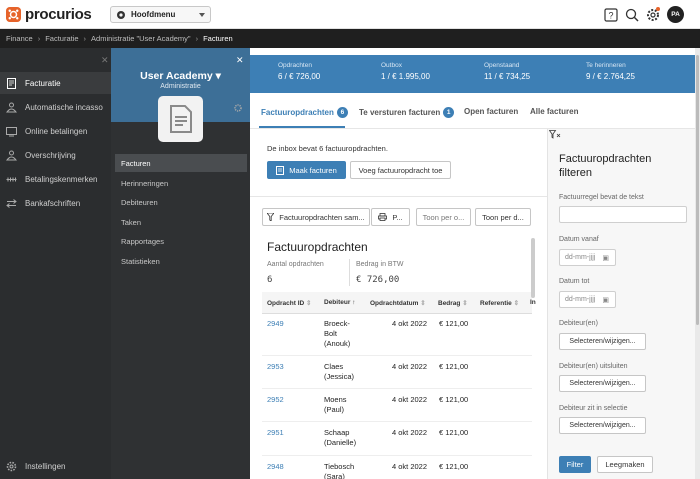 Image resolution: width=700 pixels, height=479 pixels. What do you see at coordinates (610, 71) in the screenshot?
I see `stat-te-herinneren: Te herinneren 9 / € 2.764,25` at bounding box center [610, 71].